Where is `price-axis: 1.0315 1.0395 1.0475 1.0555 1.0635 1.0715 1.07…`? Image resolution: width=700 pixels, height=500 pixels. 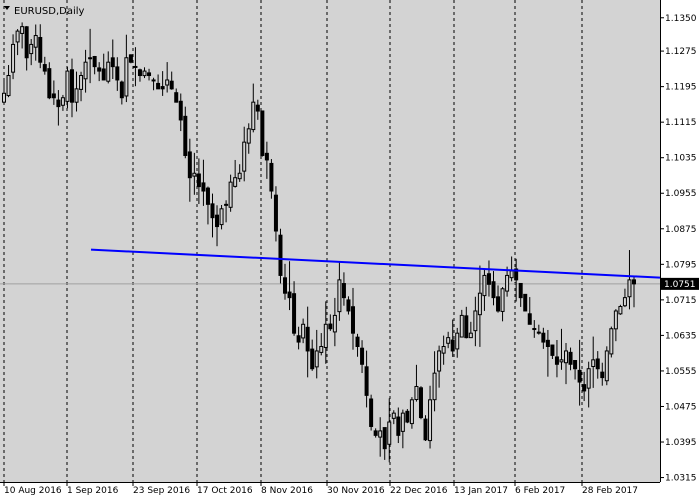 price-axis: 1.0315 1.0395 1.0475 1.0555 1.0635 1.0715 1.07… is located at coordinates (678, 242).